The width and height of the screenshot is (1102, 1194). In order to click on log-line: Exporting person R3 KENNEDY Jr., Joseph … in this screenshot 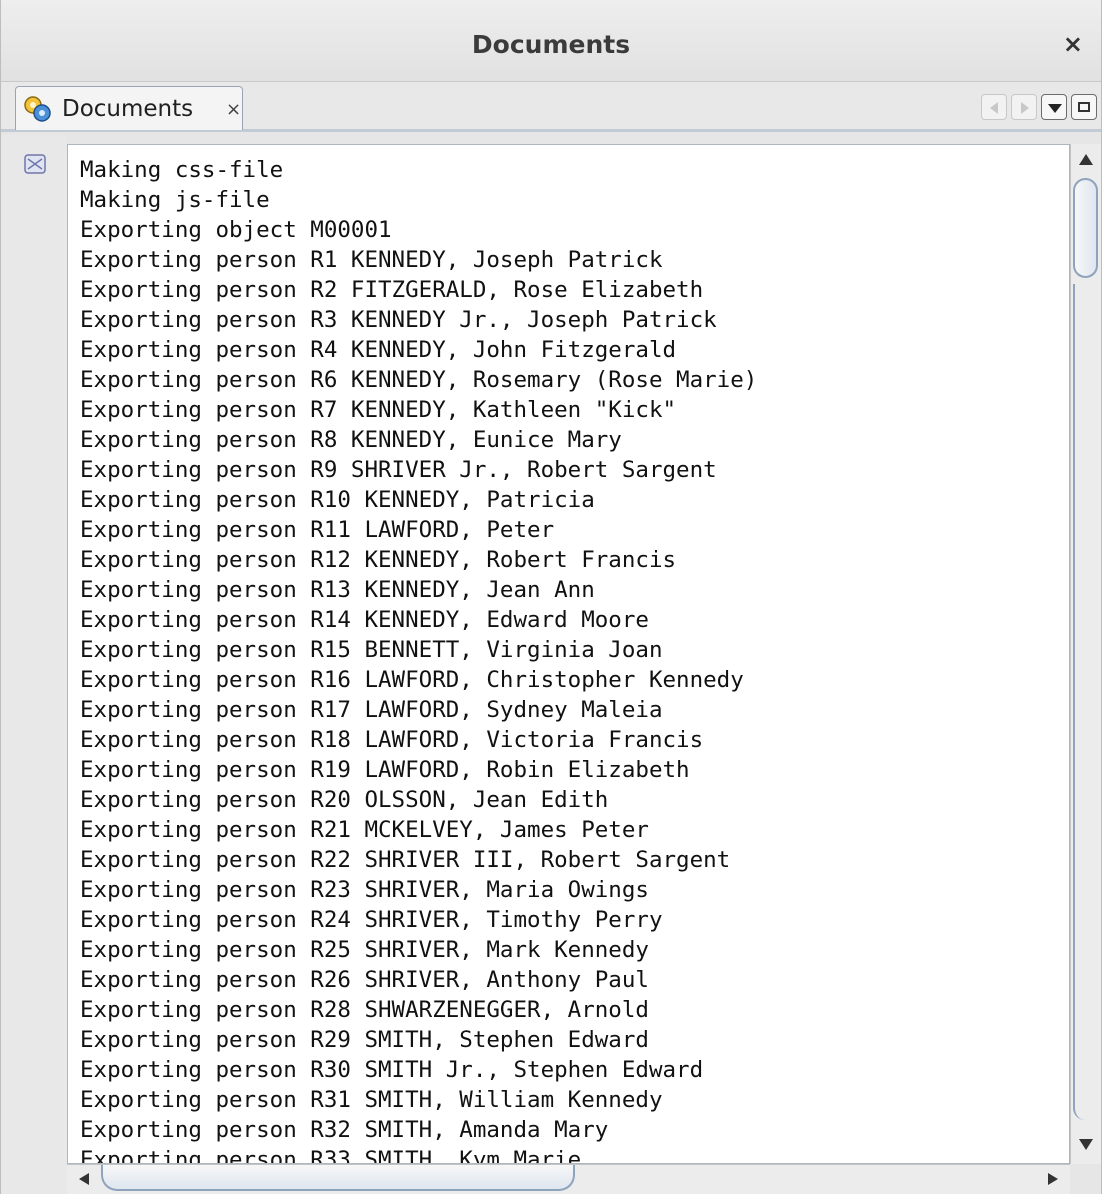, I will do `click(398, 320)`.